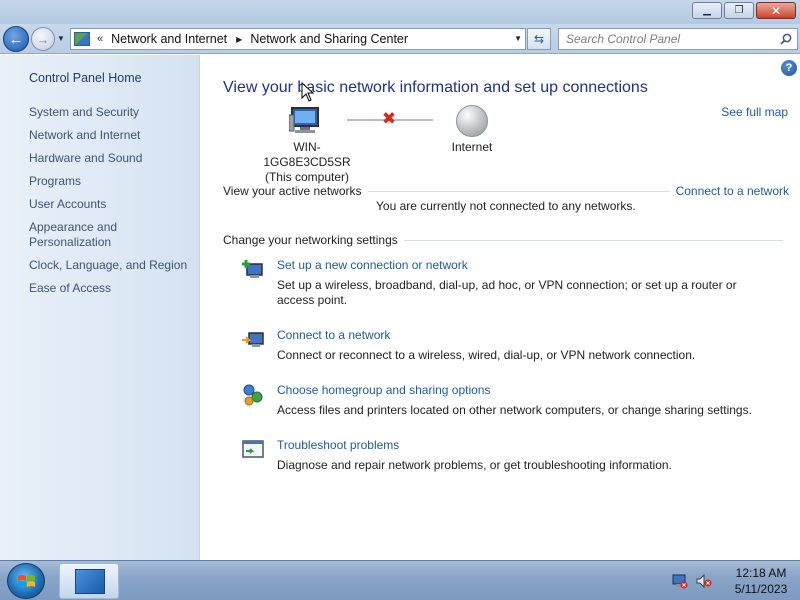  I want to click on internet-globe-icon, so click(472, 121).